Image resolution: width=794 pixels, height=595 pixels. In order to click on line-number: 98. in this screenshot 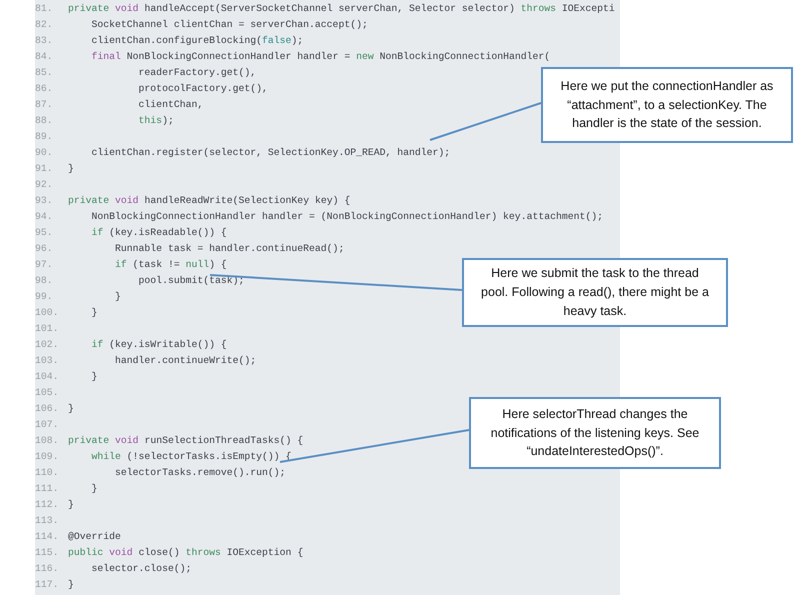, I will do `click(44, 280)`.